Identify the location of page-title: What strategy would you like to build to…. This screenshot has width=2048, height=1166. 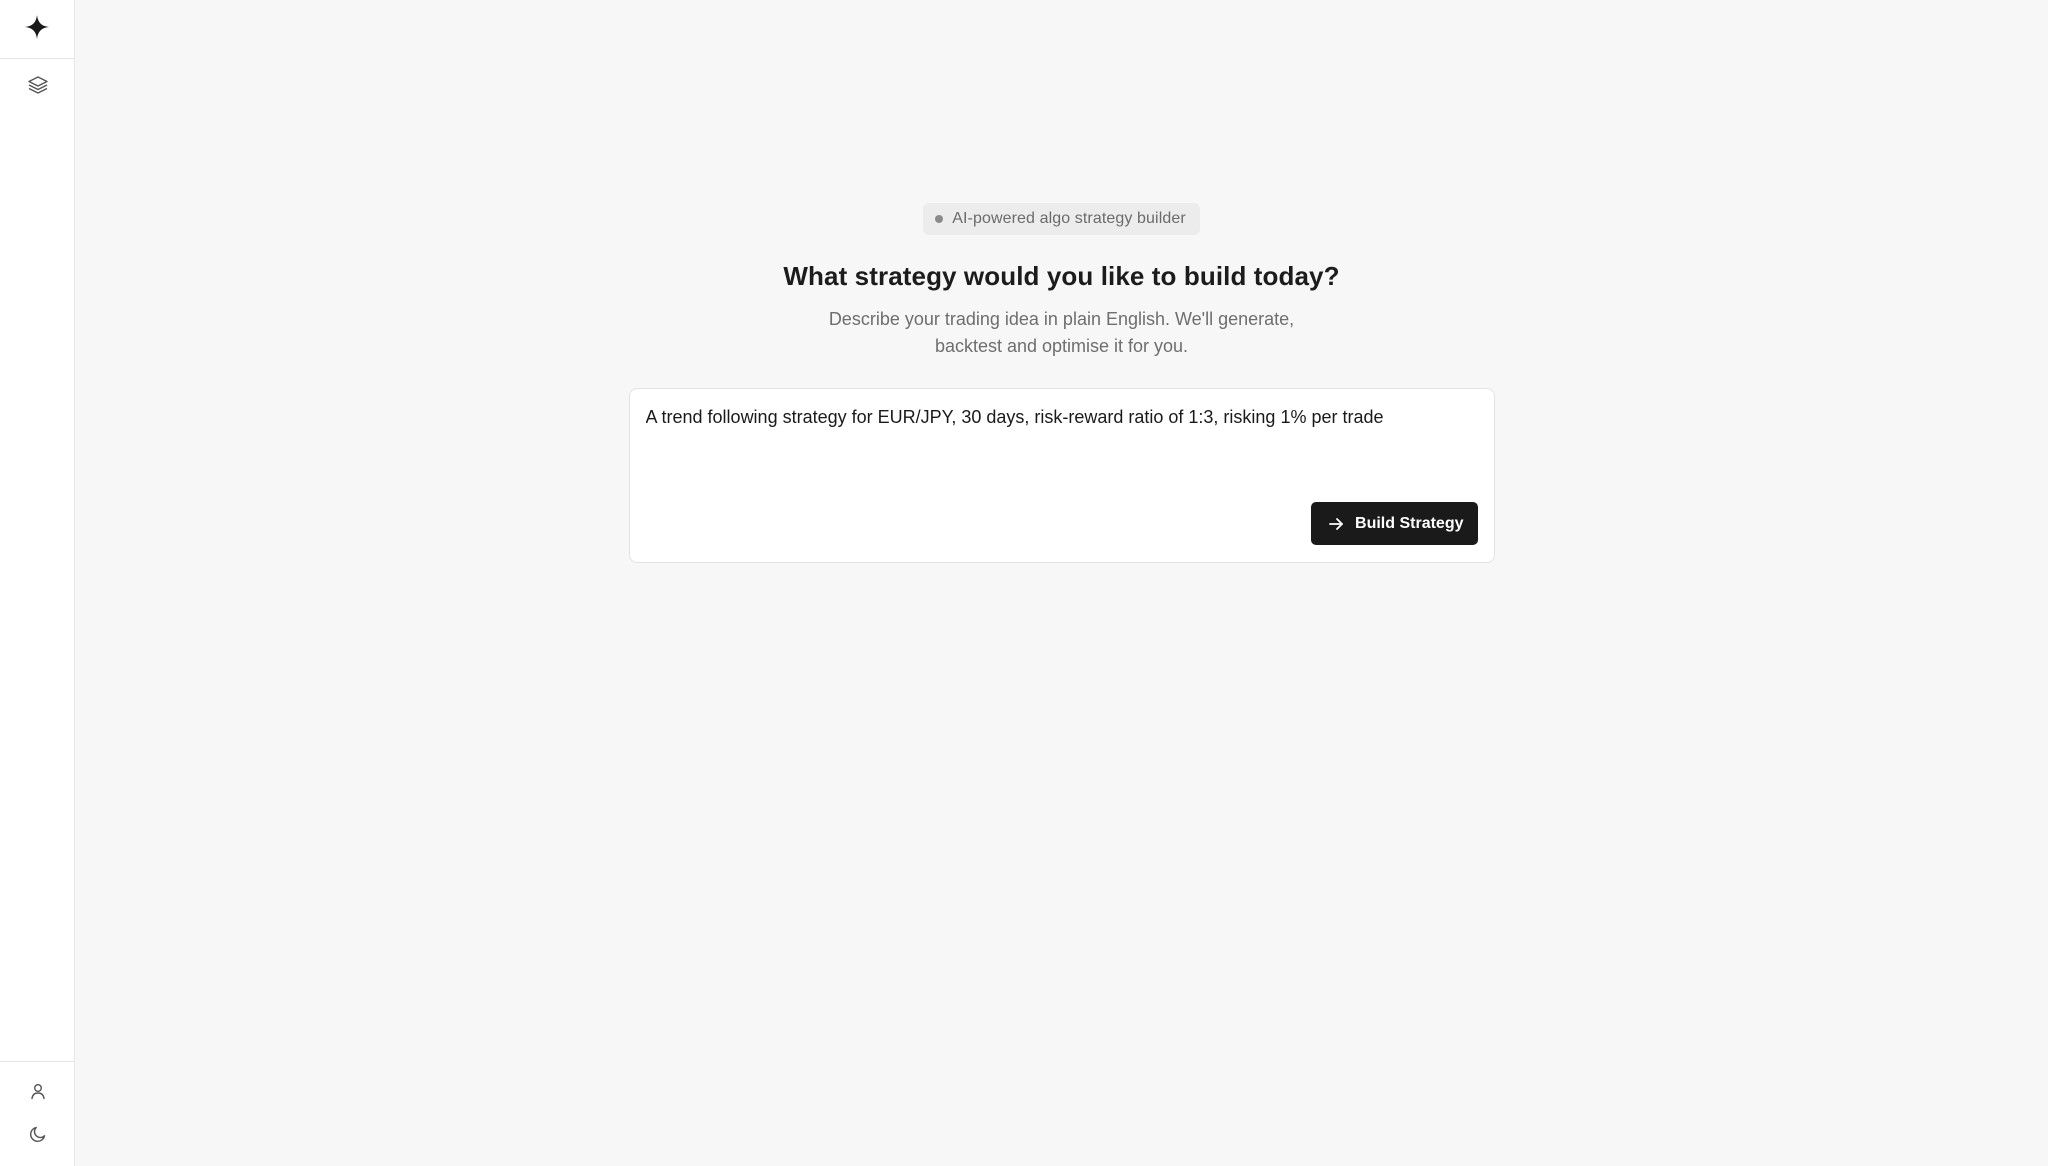
(1061, 276).